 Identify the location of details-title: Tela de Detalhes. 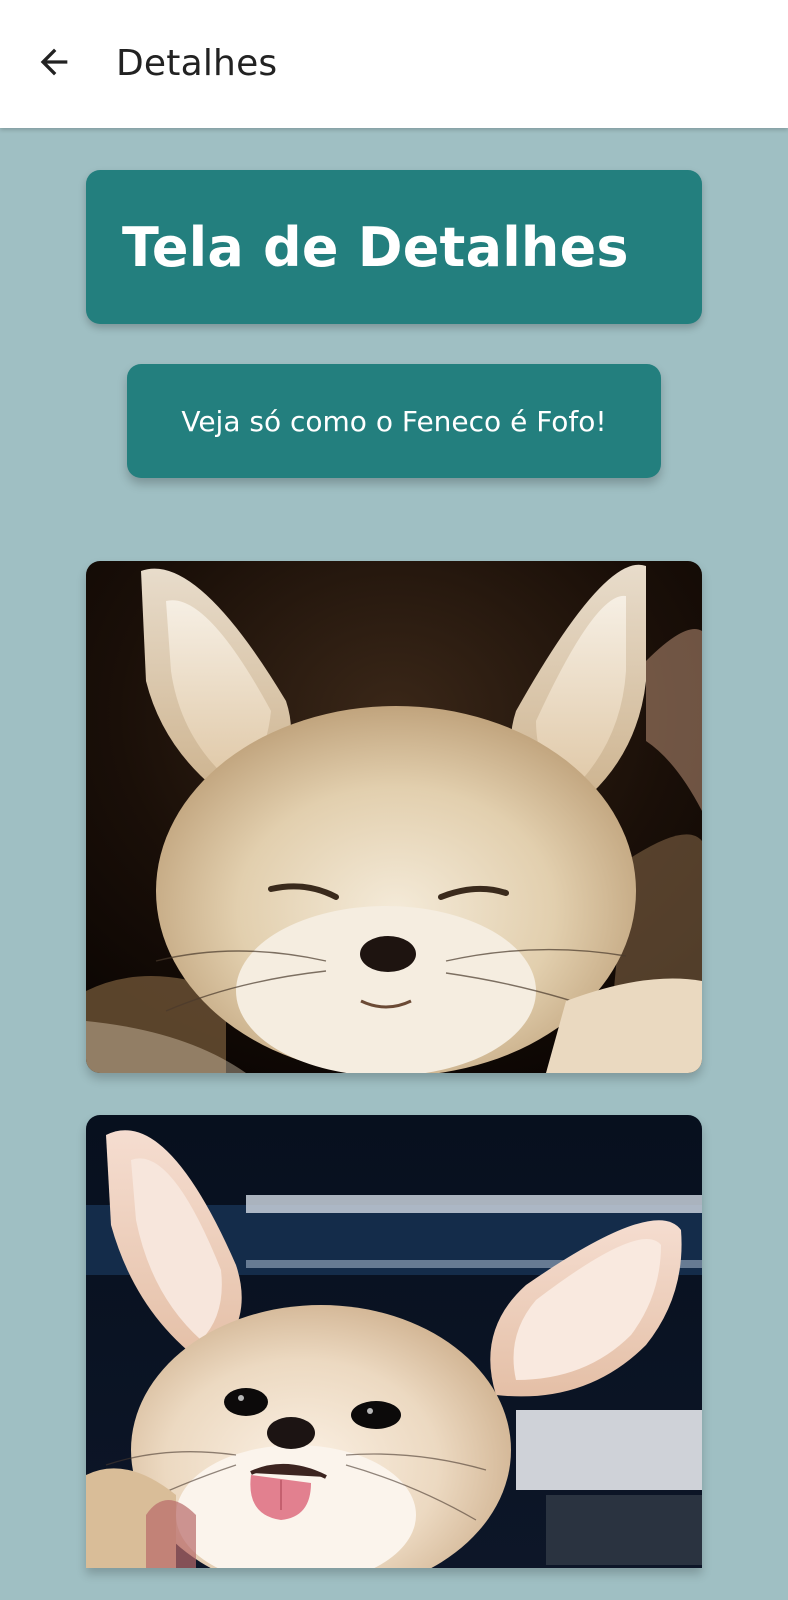
(375, 247).